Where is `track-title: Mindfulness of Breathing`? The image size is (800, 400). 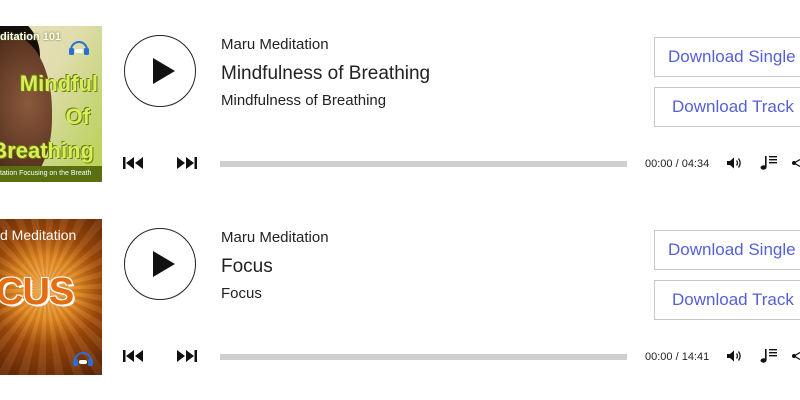 track-title: Mindfulness of Breathing is located at coordinates (326, 73).